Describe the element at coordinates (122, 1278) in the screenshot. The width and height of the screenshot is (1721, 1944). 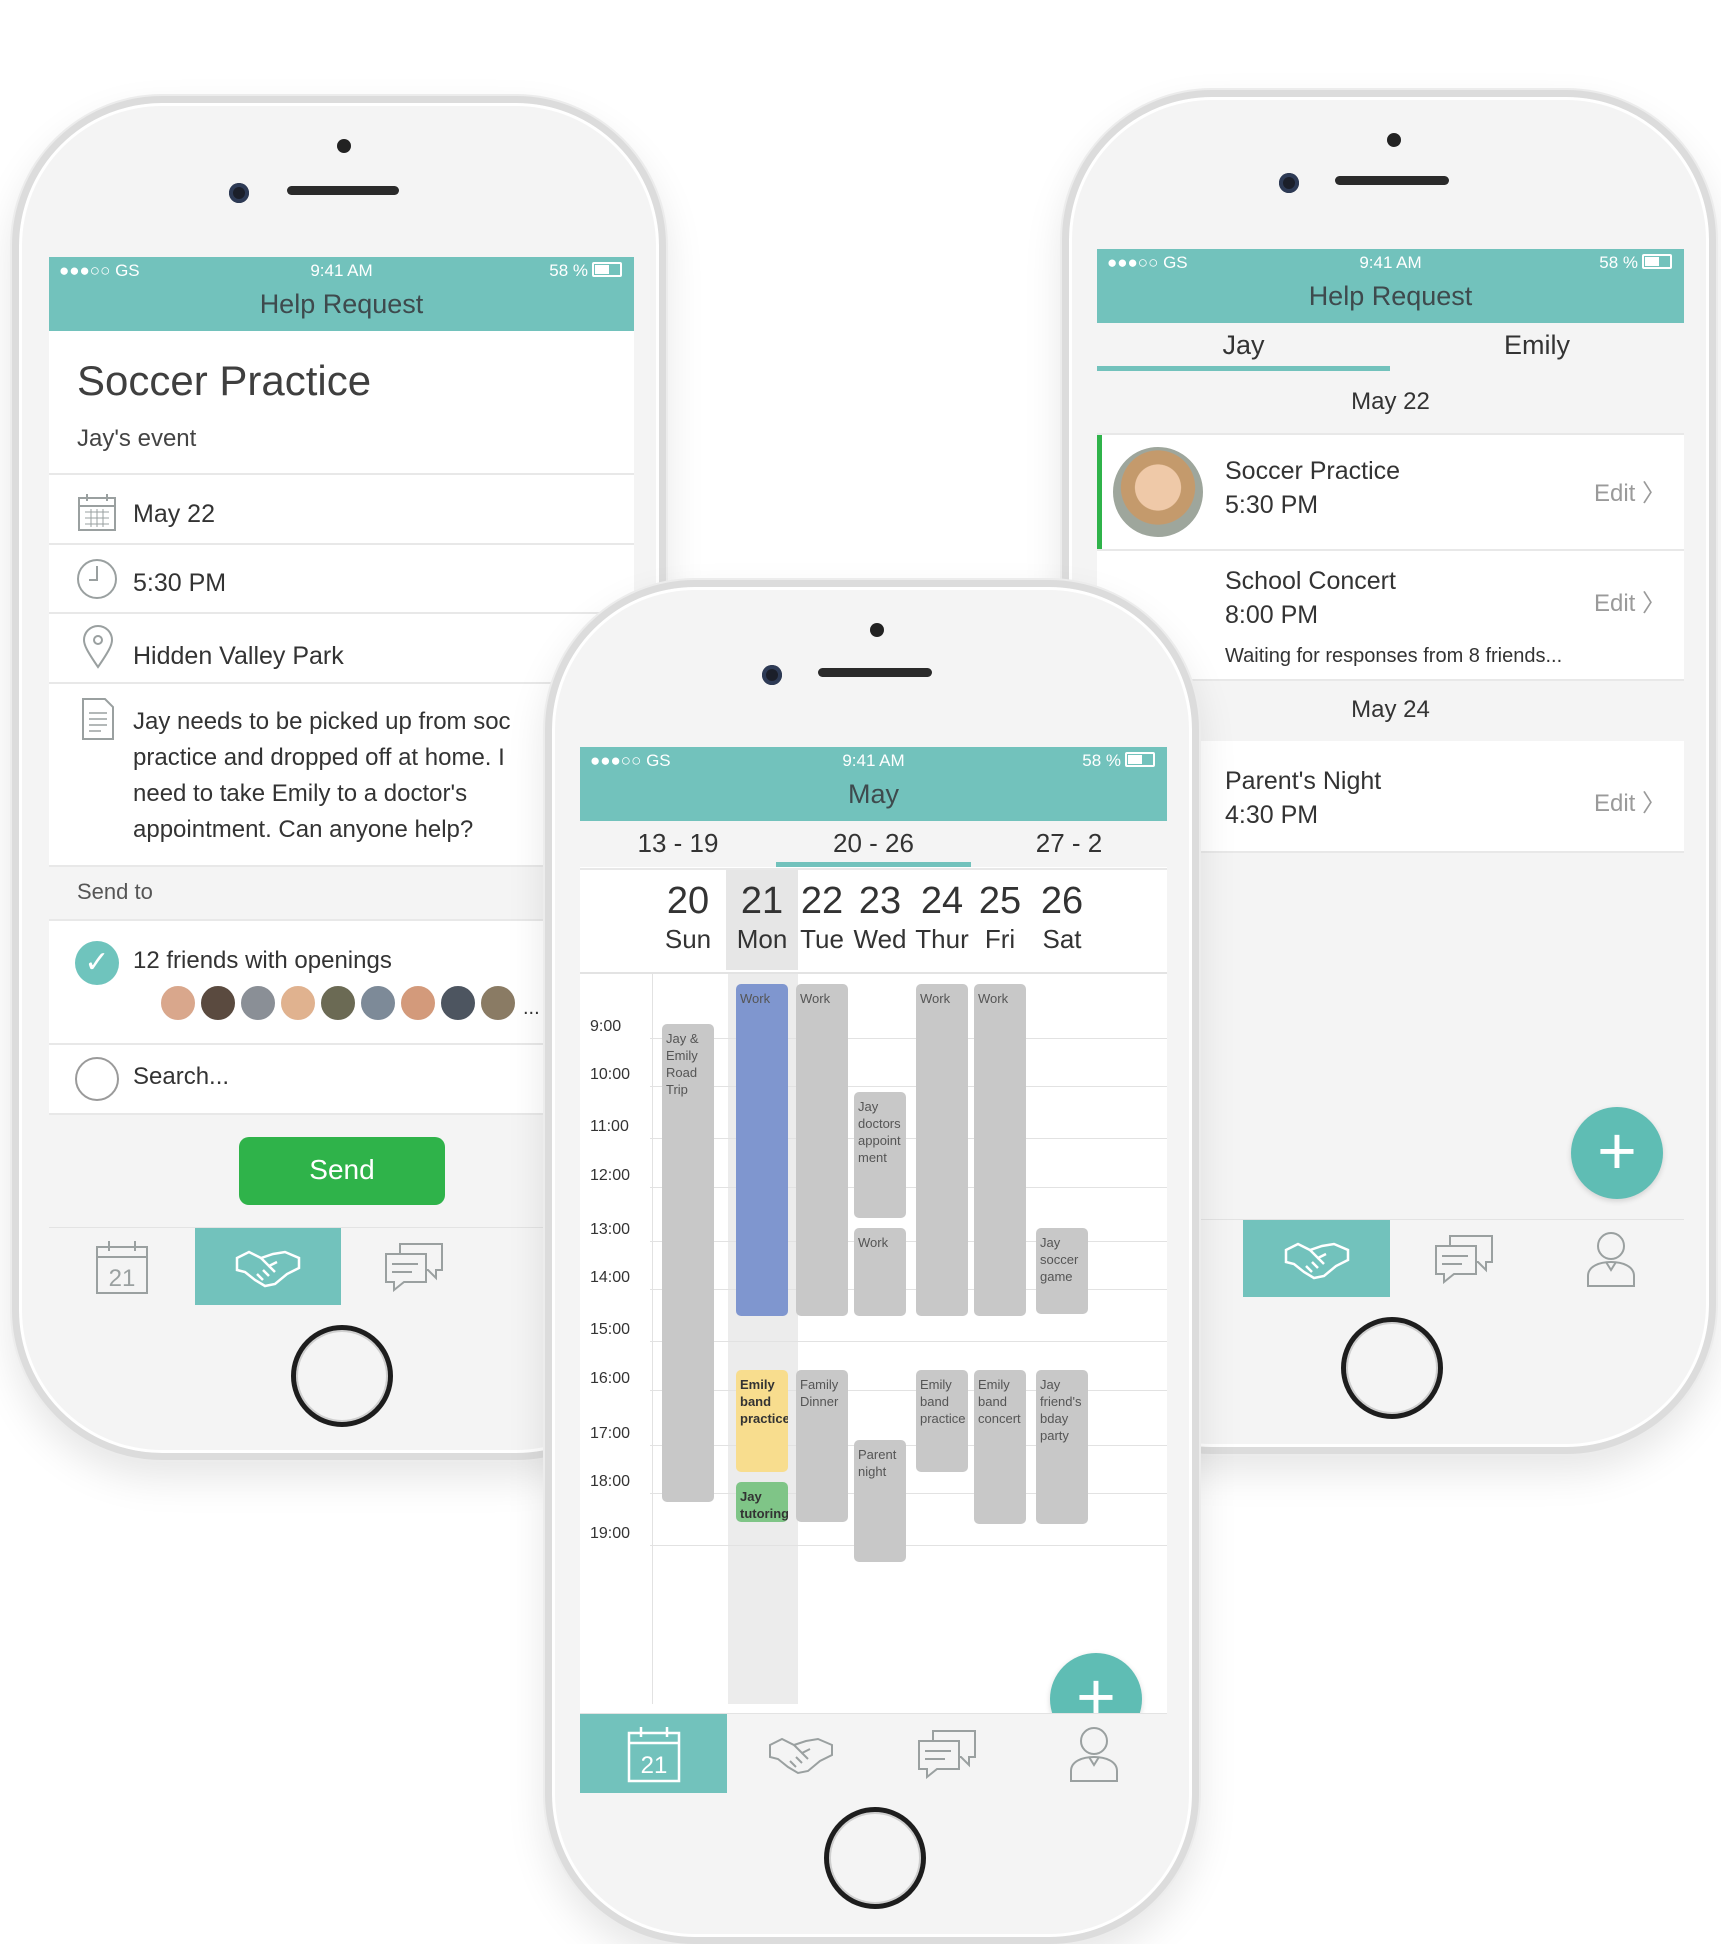
I see `calendar-day: 21` at that location.